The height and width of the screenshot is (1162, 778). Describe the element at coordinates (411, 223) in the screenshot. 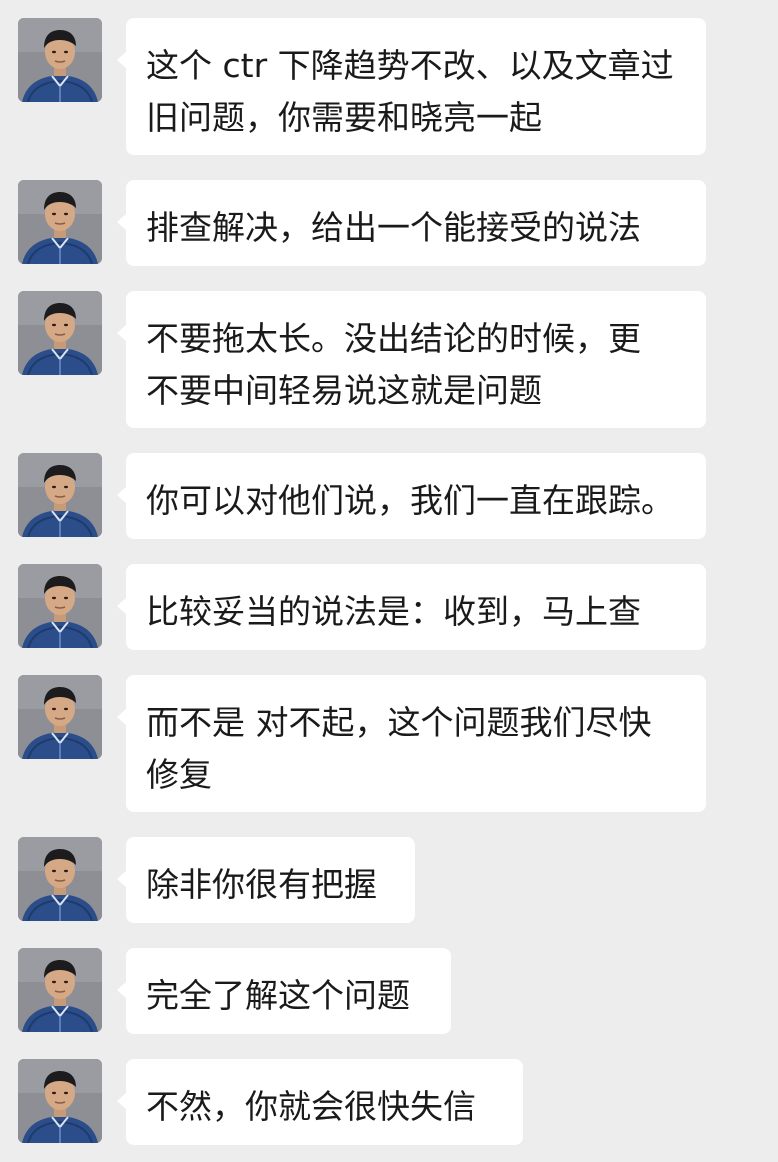

I see `message-bubble: 排查解决，给出一个能接受的说法` at that location.